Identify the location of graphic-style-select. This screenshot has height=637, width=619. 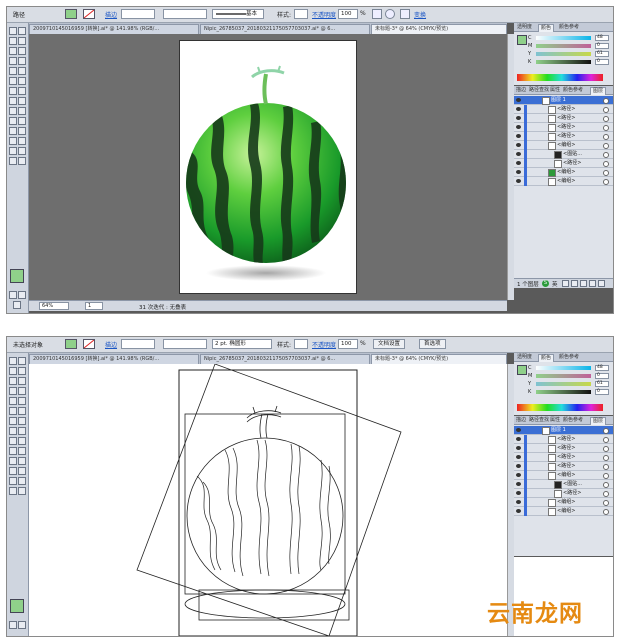
(301, 344).